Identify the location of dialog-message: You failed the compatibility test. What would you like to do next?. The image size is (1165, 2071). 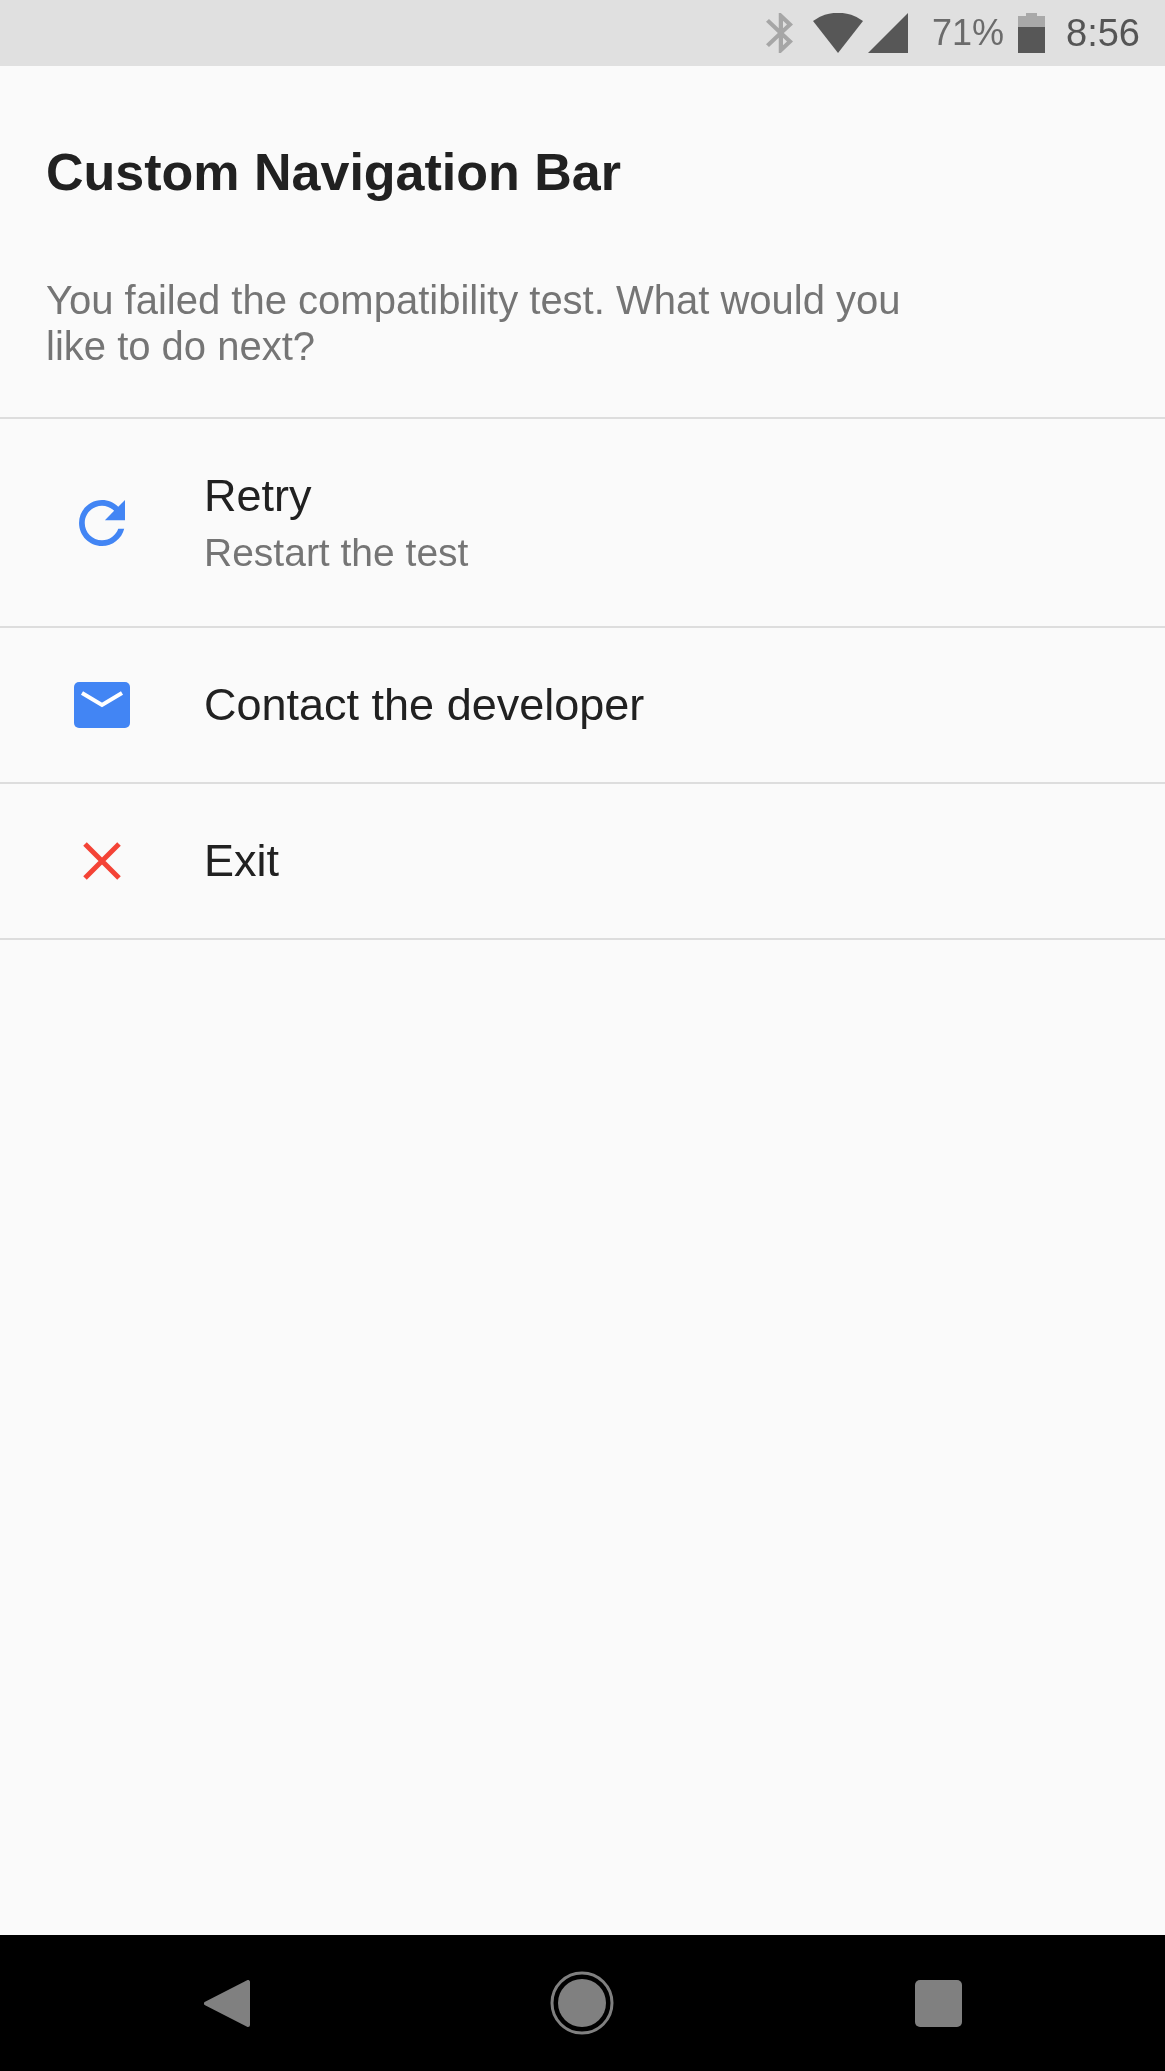
(474, 323).